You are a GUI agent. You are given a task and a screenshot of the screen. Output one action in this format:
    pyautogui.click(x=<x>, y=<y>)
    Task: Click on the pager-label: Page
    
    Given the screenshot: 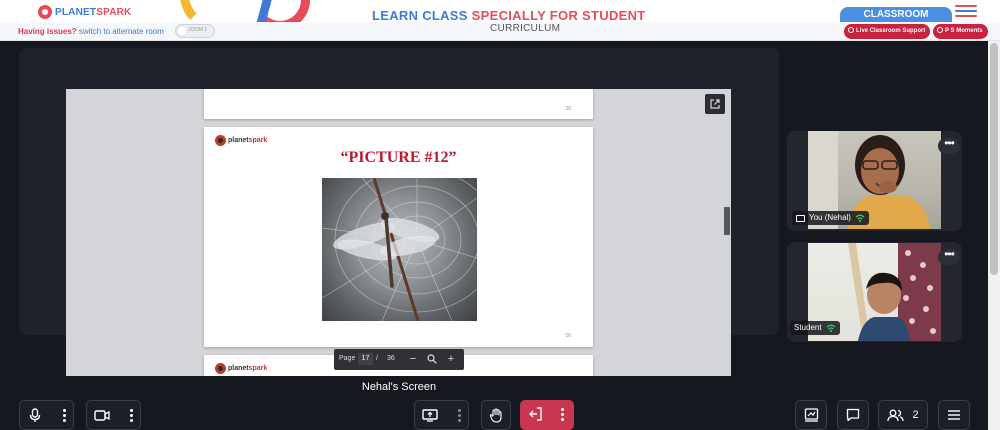 What is the action you would take?
    pyautogui.click(x=347, y=358)
    